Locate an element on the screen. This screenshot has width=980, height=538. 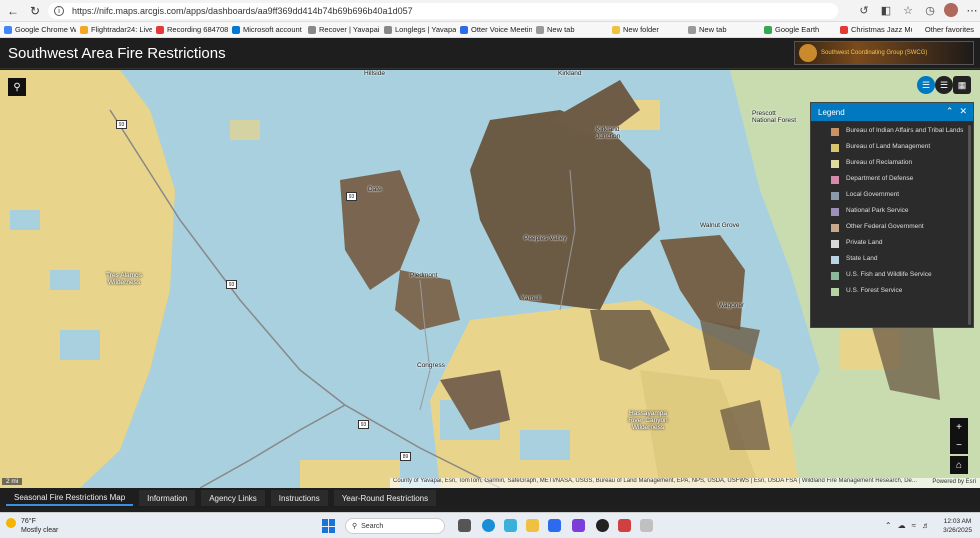
clock-date: 3/26/2025 is located at coordinates (957, 530).